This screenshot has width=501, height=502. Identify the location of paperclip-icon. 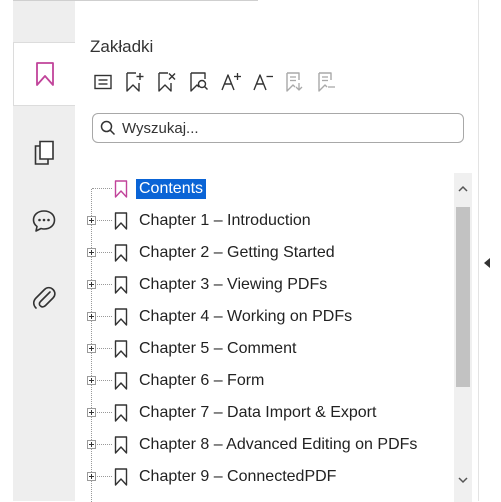
(44, 297).